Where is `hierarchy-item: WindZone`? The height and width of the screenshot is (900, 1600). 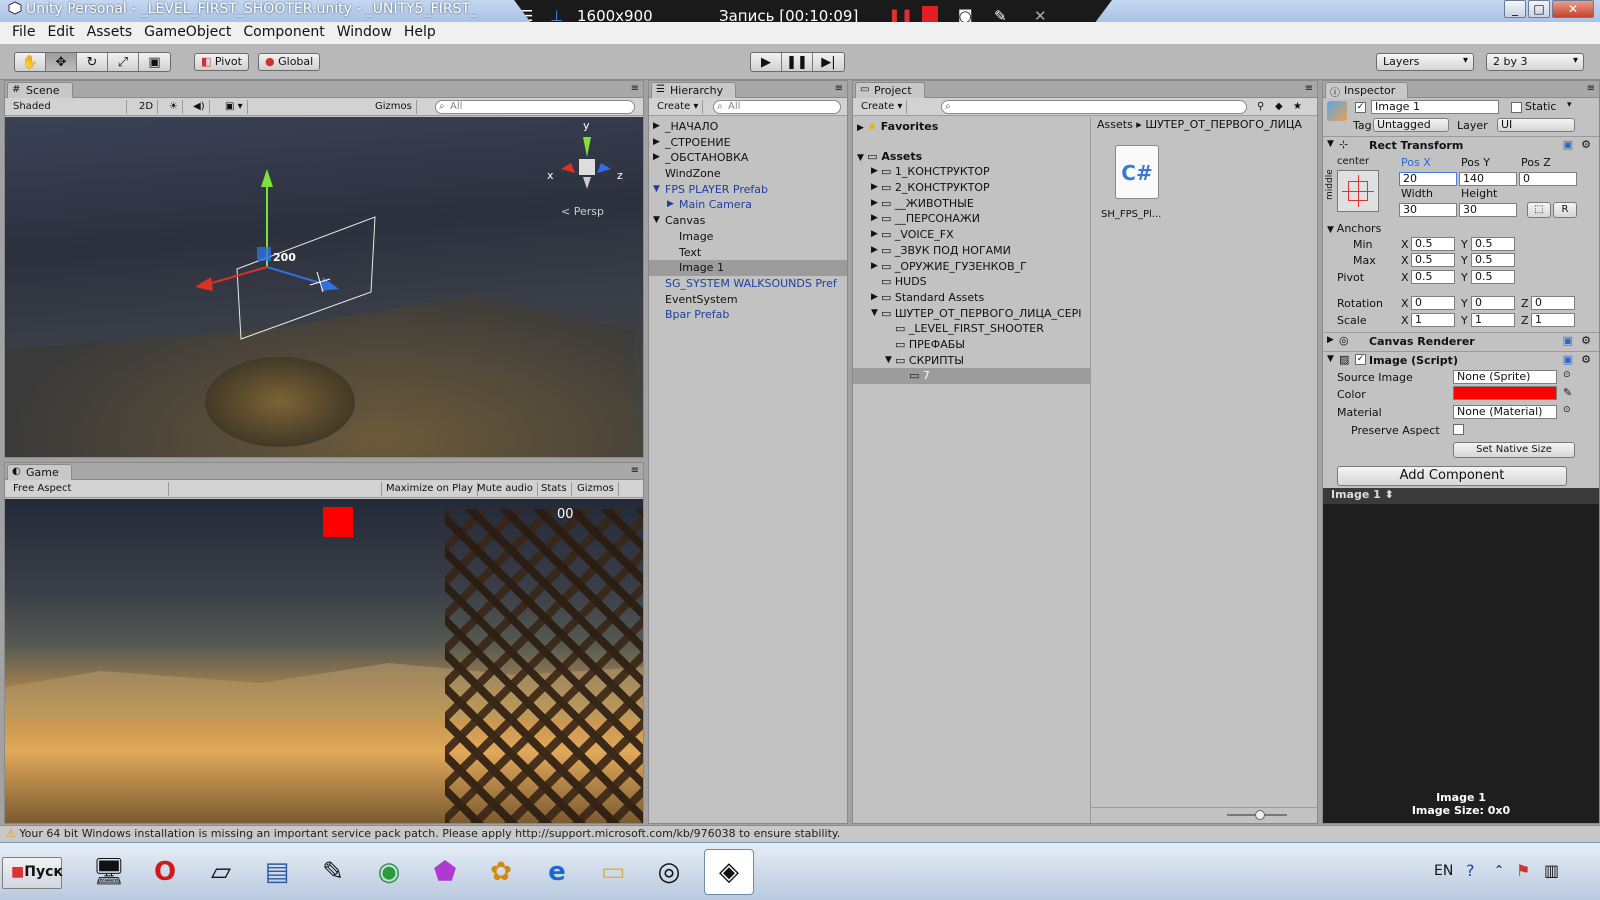
hierarchy-item: WindZone is located at coordinates (748, 174).